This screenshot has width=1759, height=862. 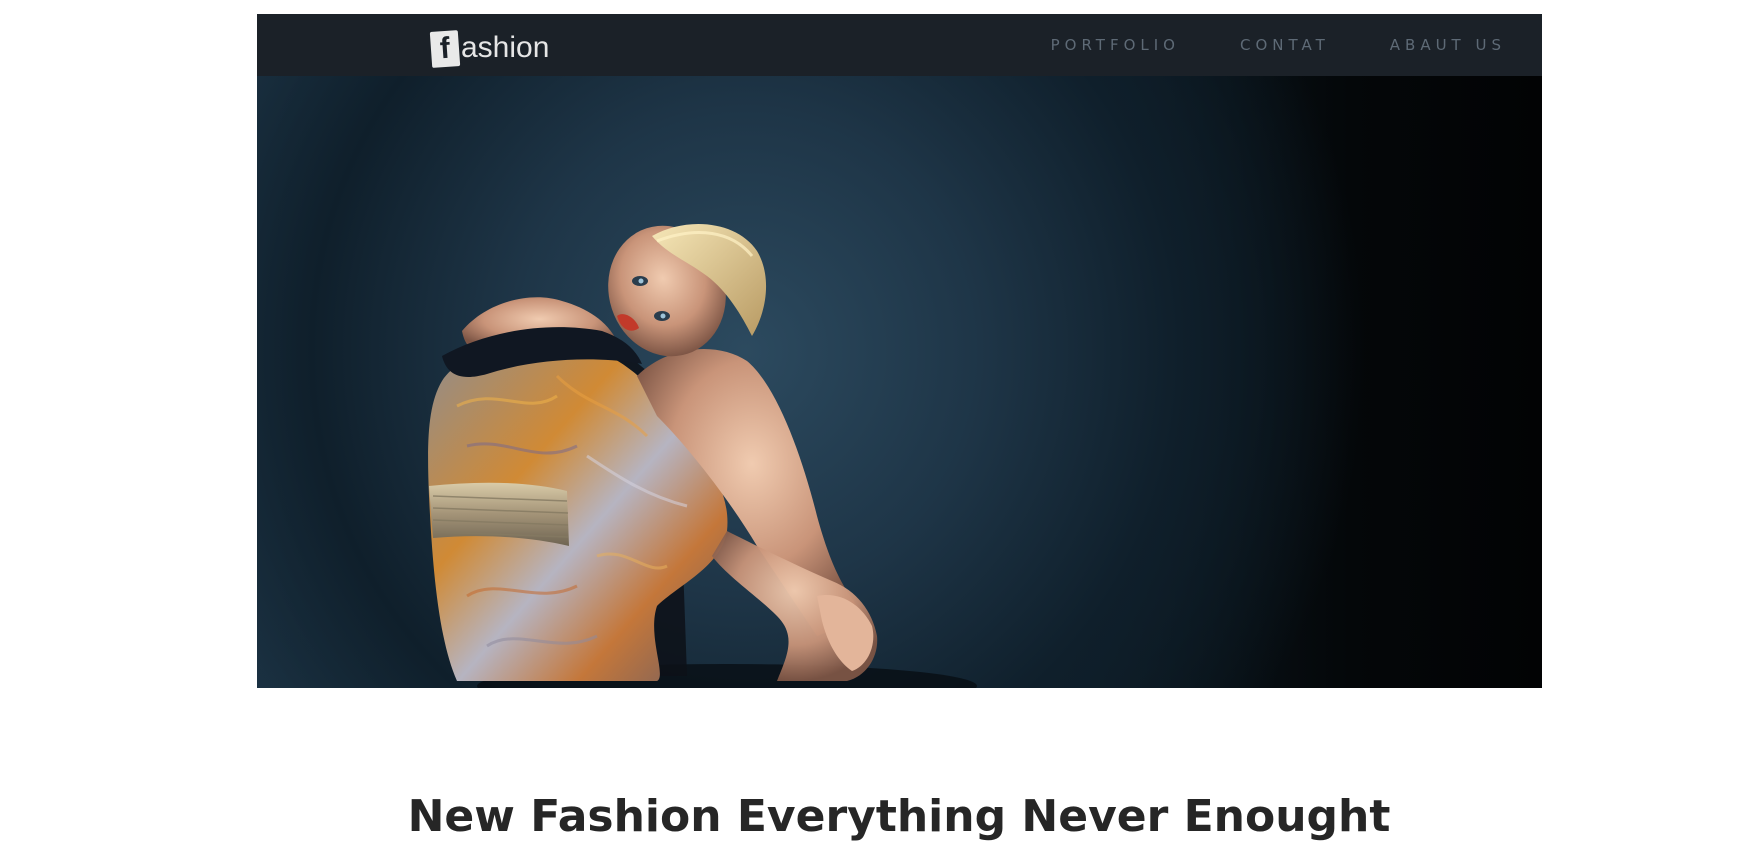 I want to click on nav-item-about-us: ABAUT US, so click(x=1448, y=45).